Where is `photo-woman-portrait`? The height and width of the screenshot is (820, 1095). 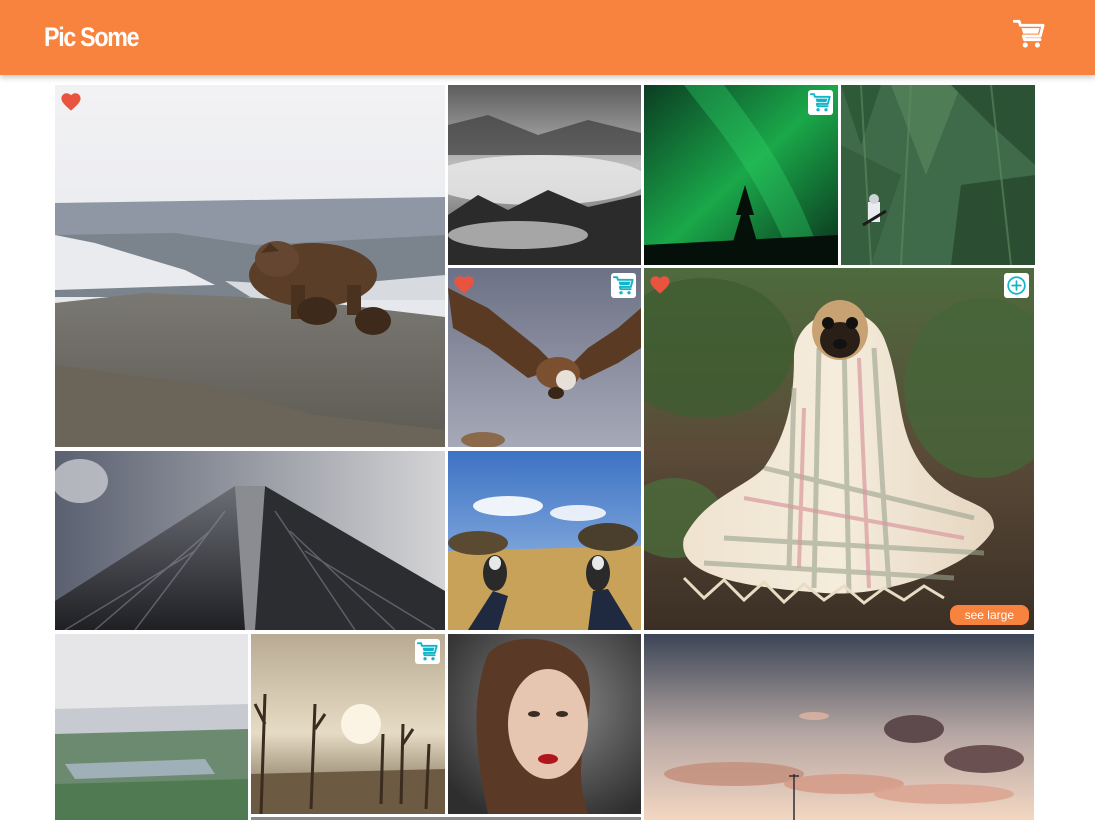
photo-woman-portrait is located at coordinates (544, 724).